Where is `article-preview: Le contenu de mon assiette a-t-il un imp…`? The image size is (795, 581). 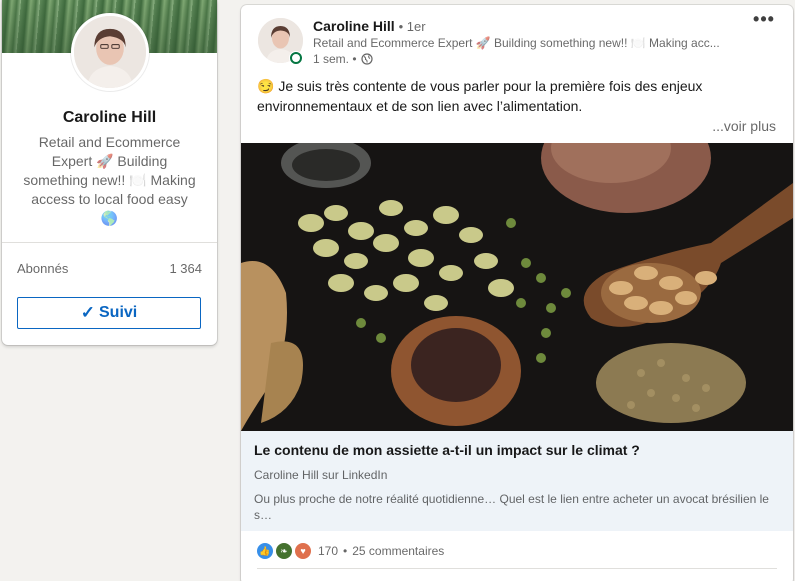
article-preview: Le contenu de mon assiette a-t-il un imp… is located at coordinates (517, 481).